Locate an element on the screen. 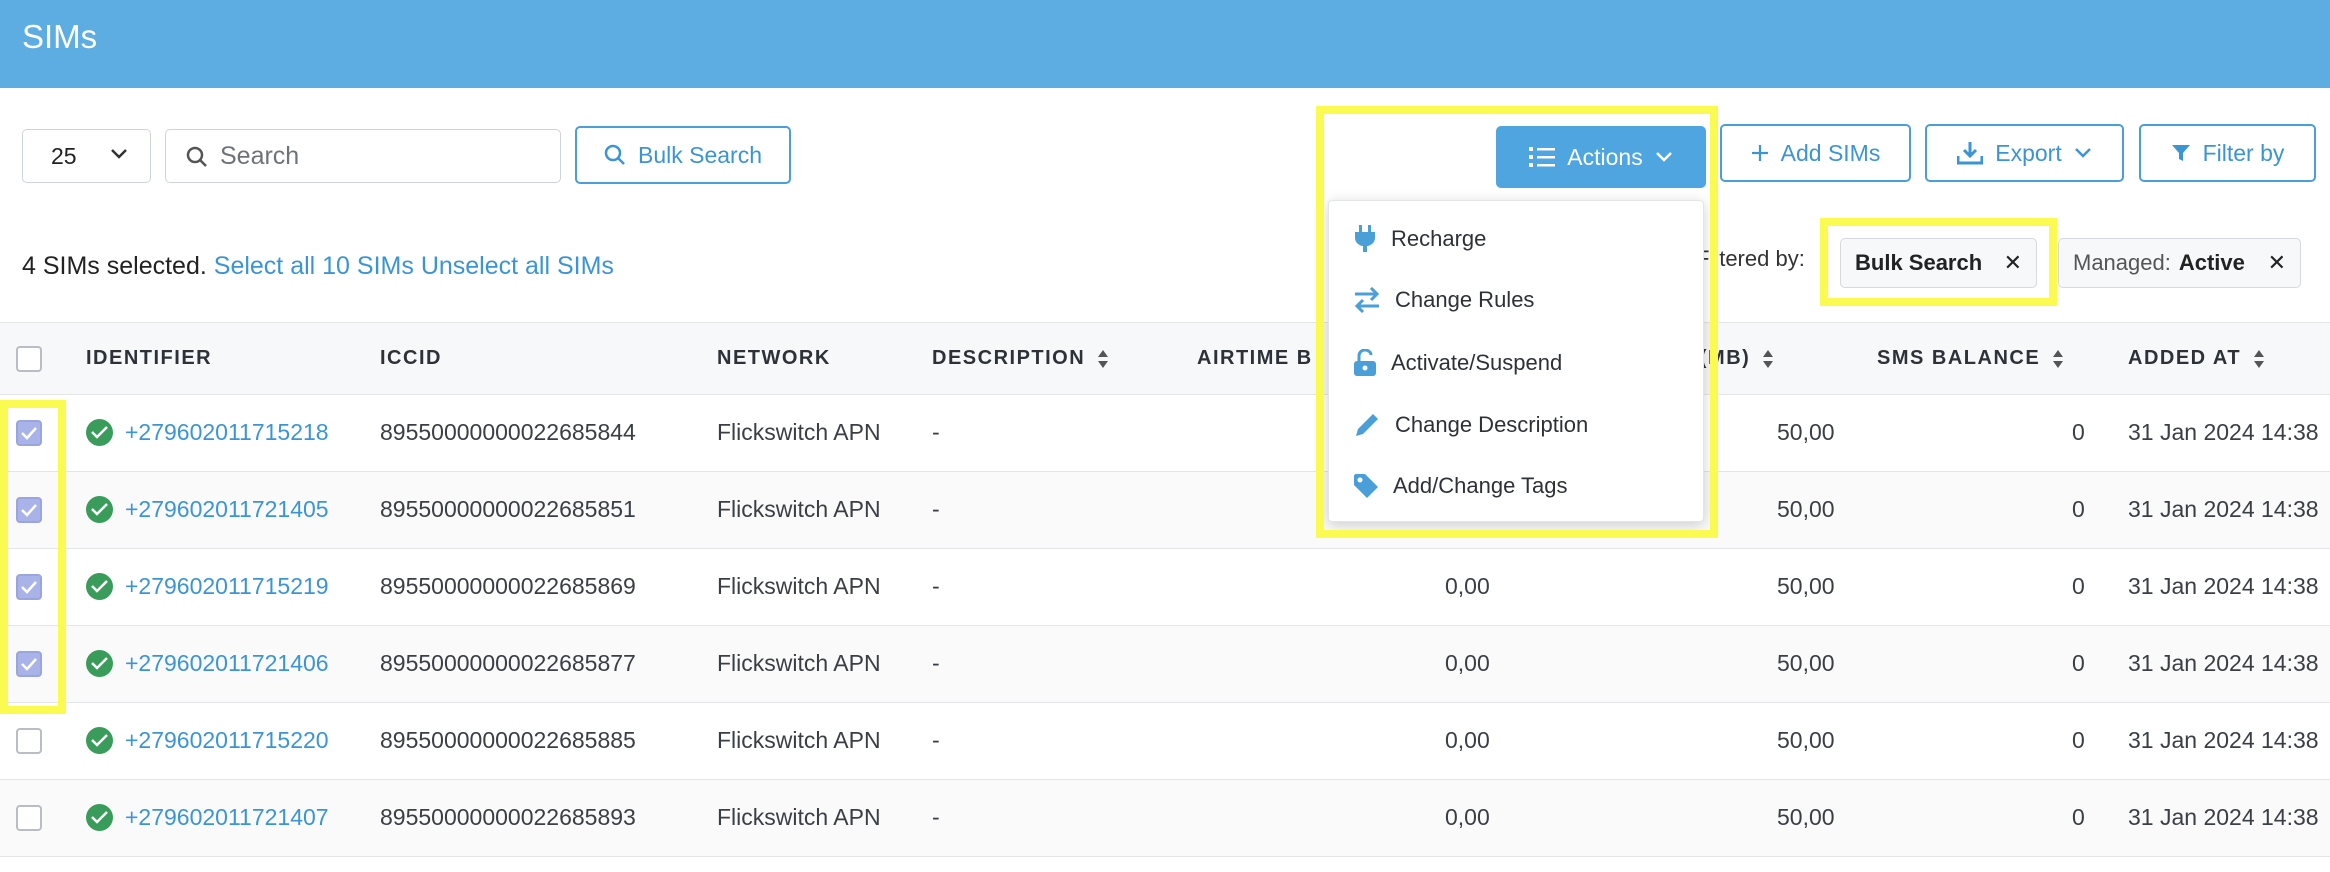  export-label: Export is located at coordinates (2028, 152).